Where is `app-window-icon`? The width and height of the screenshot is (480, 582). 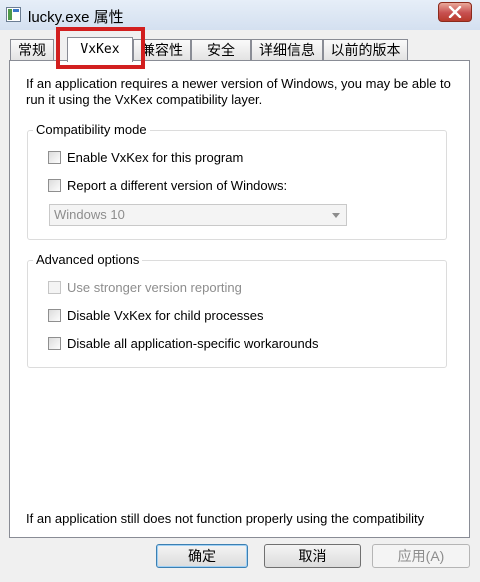
app-window-icon is located at coordinates (13, 14).